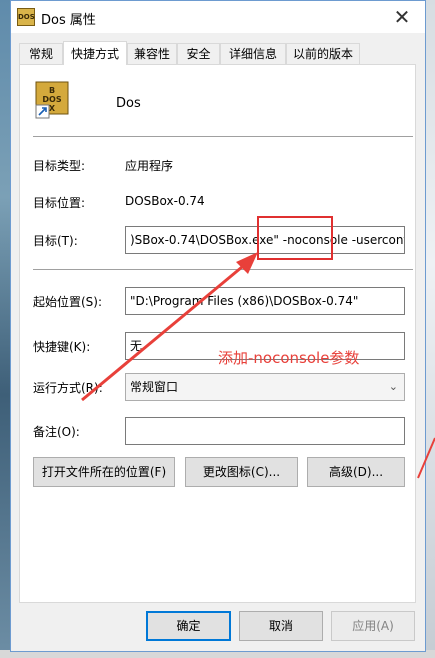 The image size is (435, 658). What do you see at coordinates (426, 458) in the screenshot?
I see `annotation-edge-line` at bounding box center [426, 458].